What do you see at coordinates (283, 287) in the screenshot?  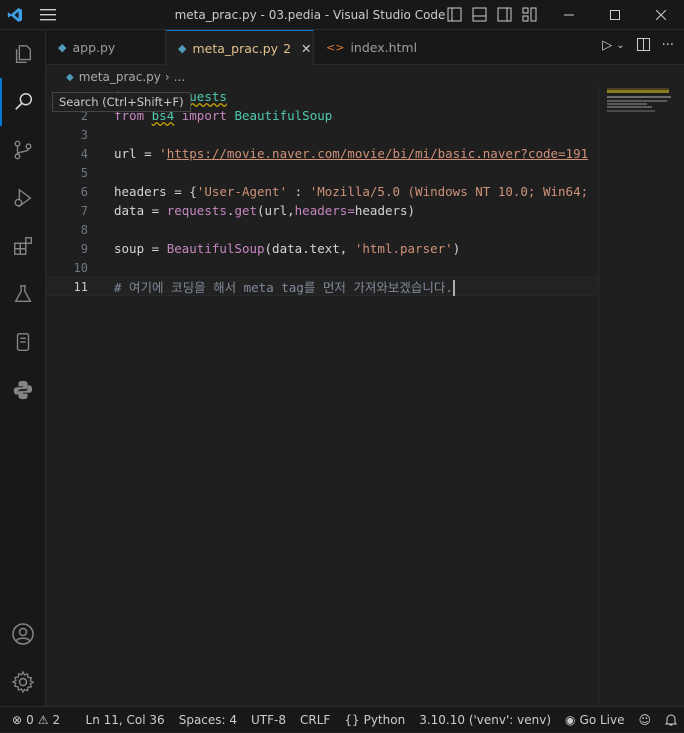 I see `code-comment: # 여기에 코딩을 해서 meta tag를 먼저 가져와보겠습니다.` at bounding box center [283, 287].